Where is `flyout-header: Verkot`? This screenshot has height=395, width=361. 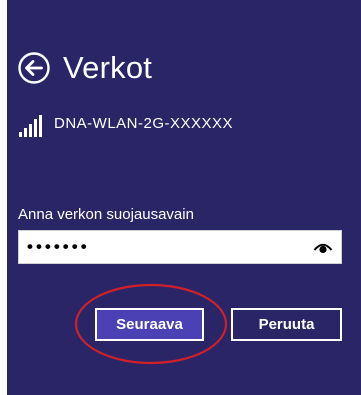 flyout-header: Verkot is located at coordinates (84, 68).